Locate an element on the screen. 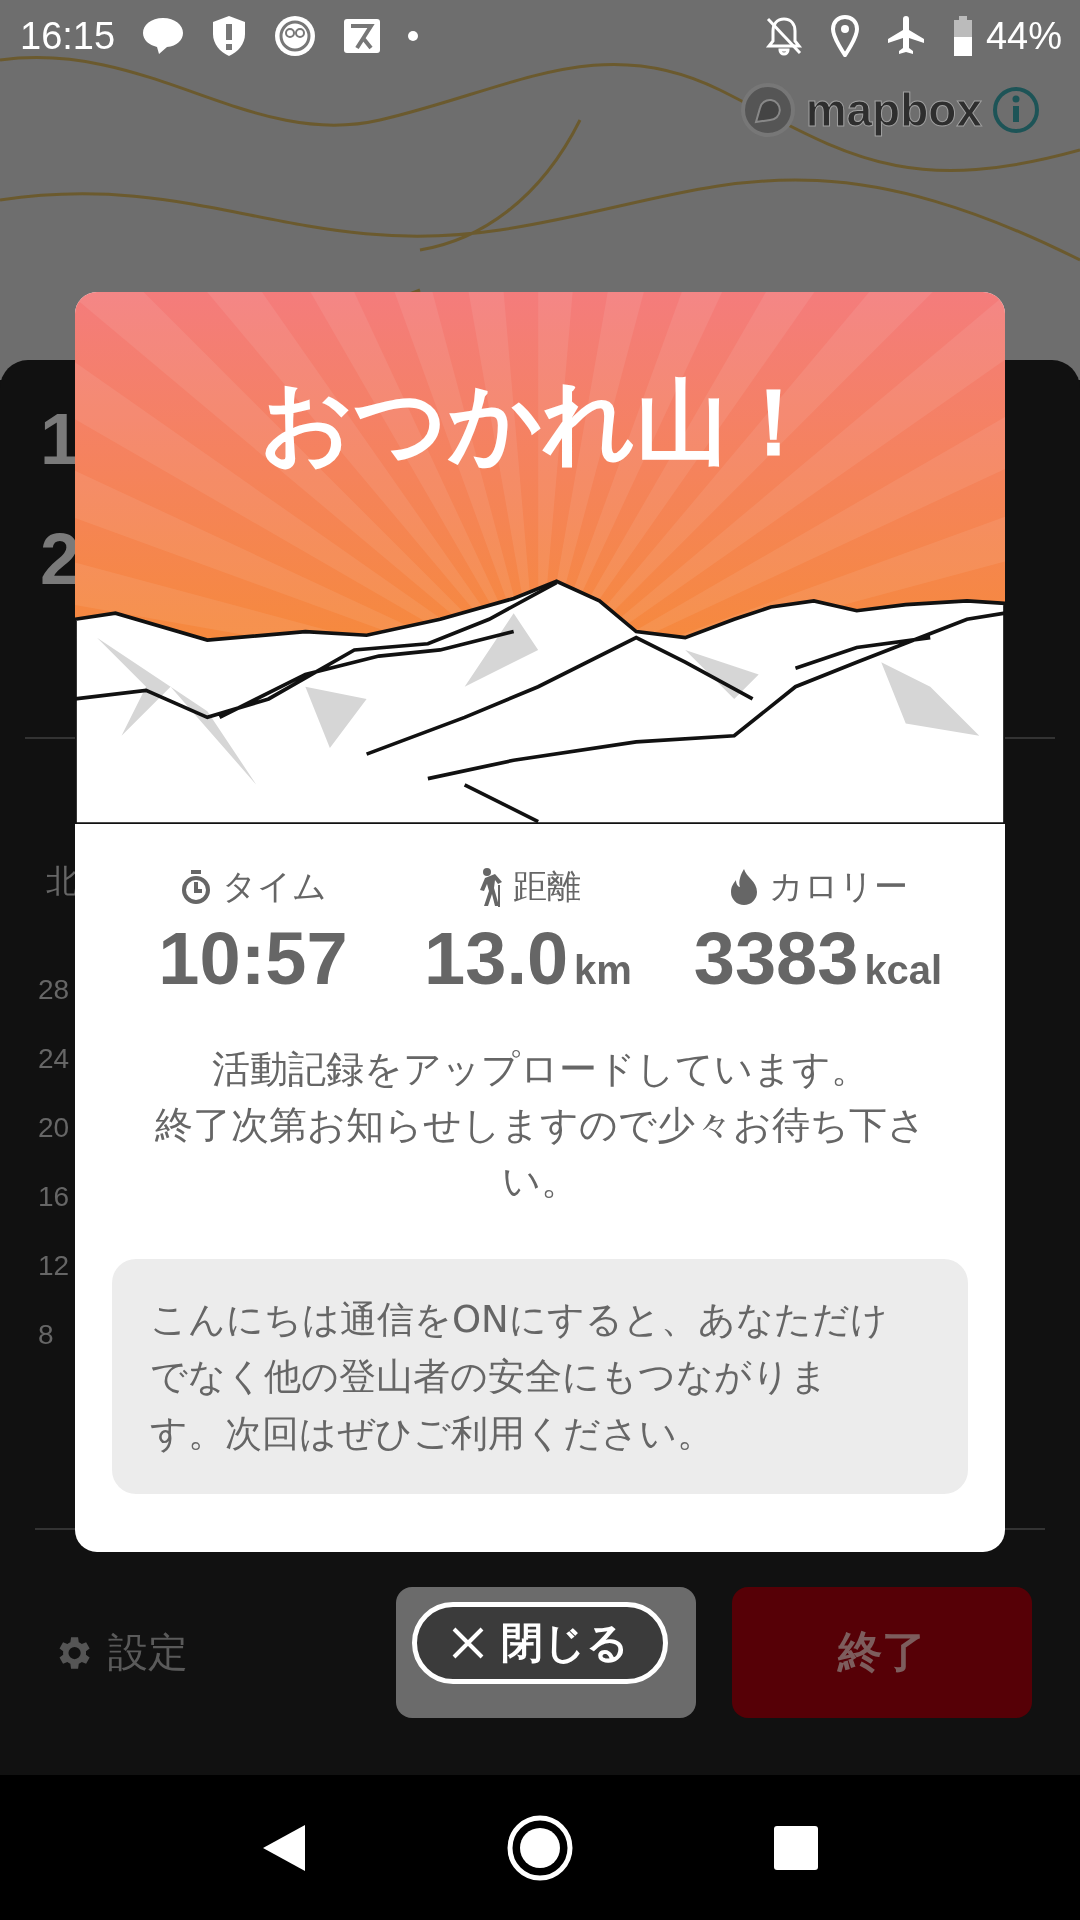  stopwatch-icon is located at coordinates (195, 887).